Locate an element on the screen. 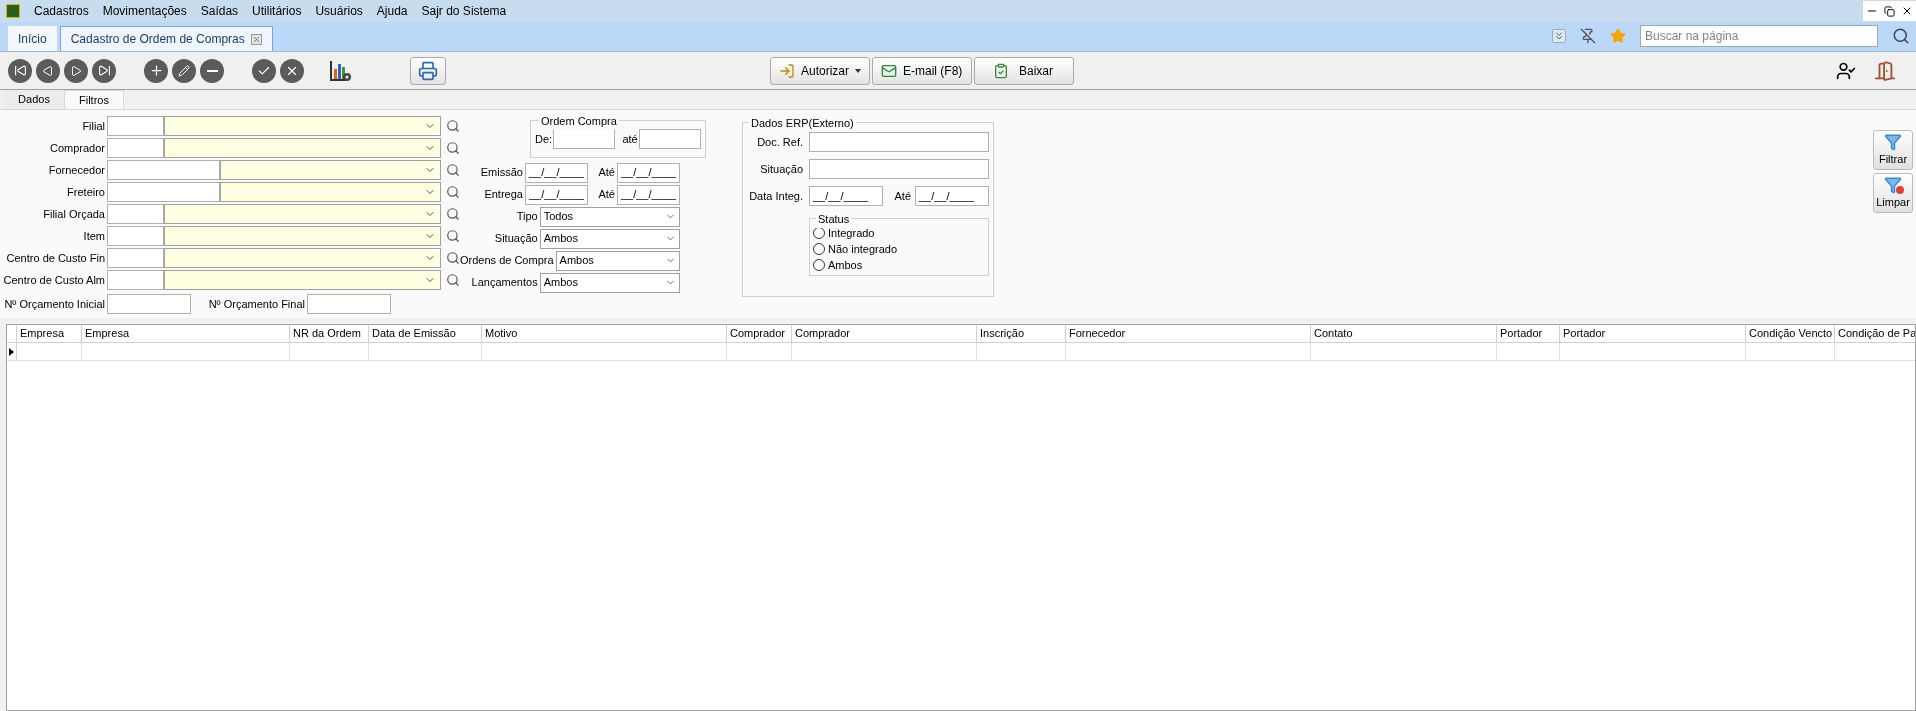 Image resolution: width=1916 pixels, height=711 pixels. search-field: Buscar na página is located at coordinates (1759, 36).